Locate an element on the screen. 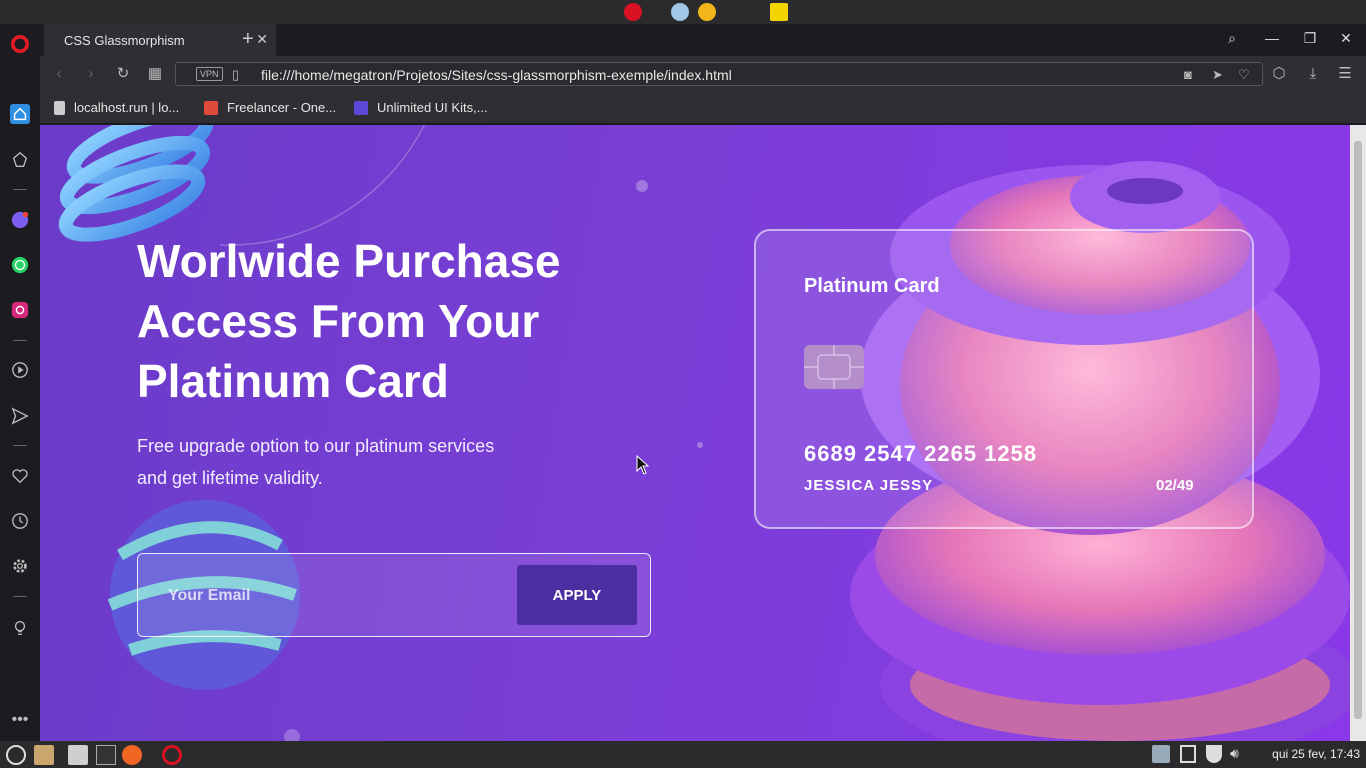 The image size is (1366, 768). opera-logo-icon is located at coordinates (20, 44).